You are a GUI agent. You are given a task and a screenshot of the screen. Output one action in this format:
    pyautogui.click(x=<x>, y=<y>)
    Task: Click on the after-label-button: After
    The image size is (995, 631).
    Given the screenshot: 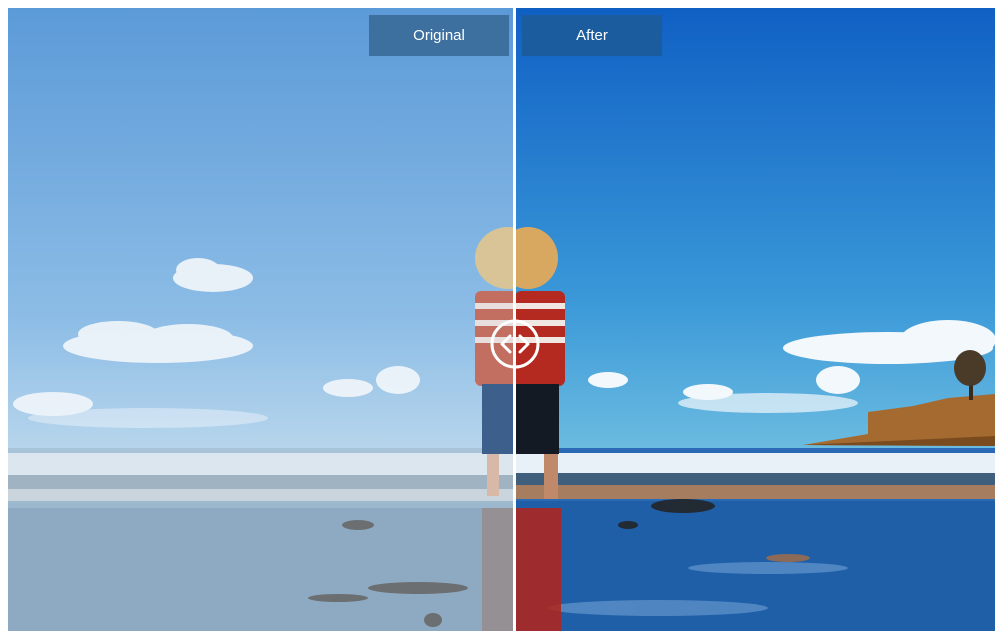 What is the action you would take?
    pyautogui.click(x=592, y=35)
    